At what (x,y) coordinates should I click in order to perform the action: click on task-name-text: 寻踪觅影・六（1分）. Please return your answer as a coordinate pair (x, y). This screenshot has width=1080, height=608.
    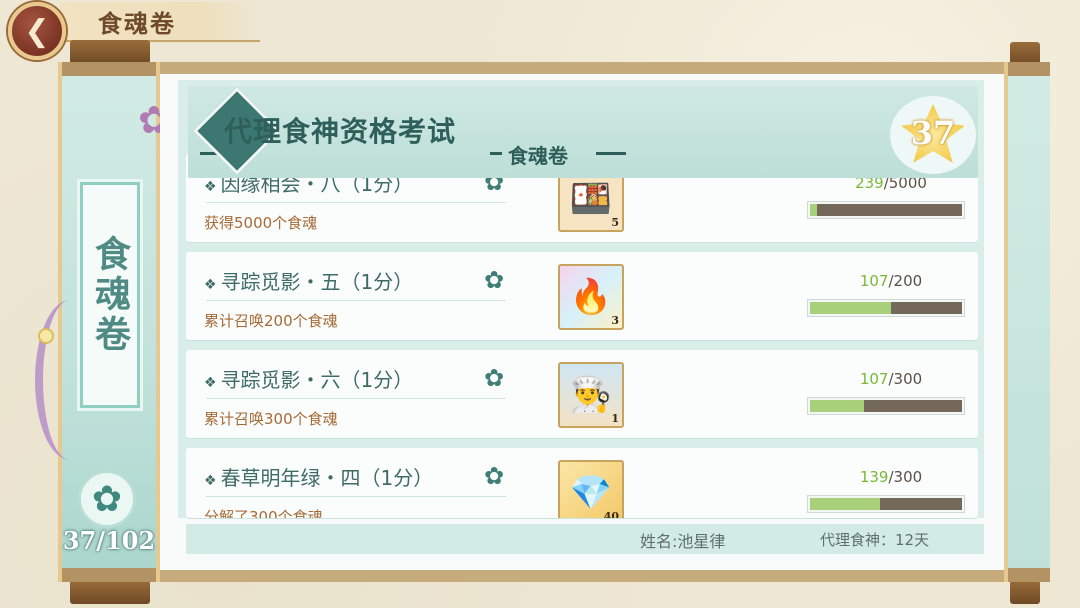
    Looking at the image, I should click on (317, 380).